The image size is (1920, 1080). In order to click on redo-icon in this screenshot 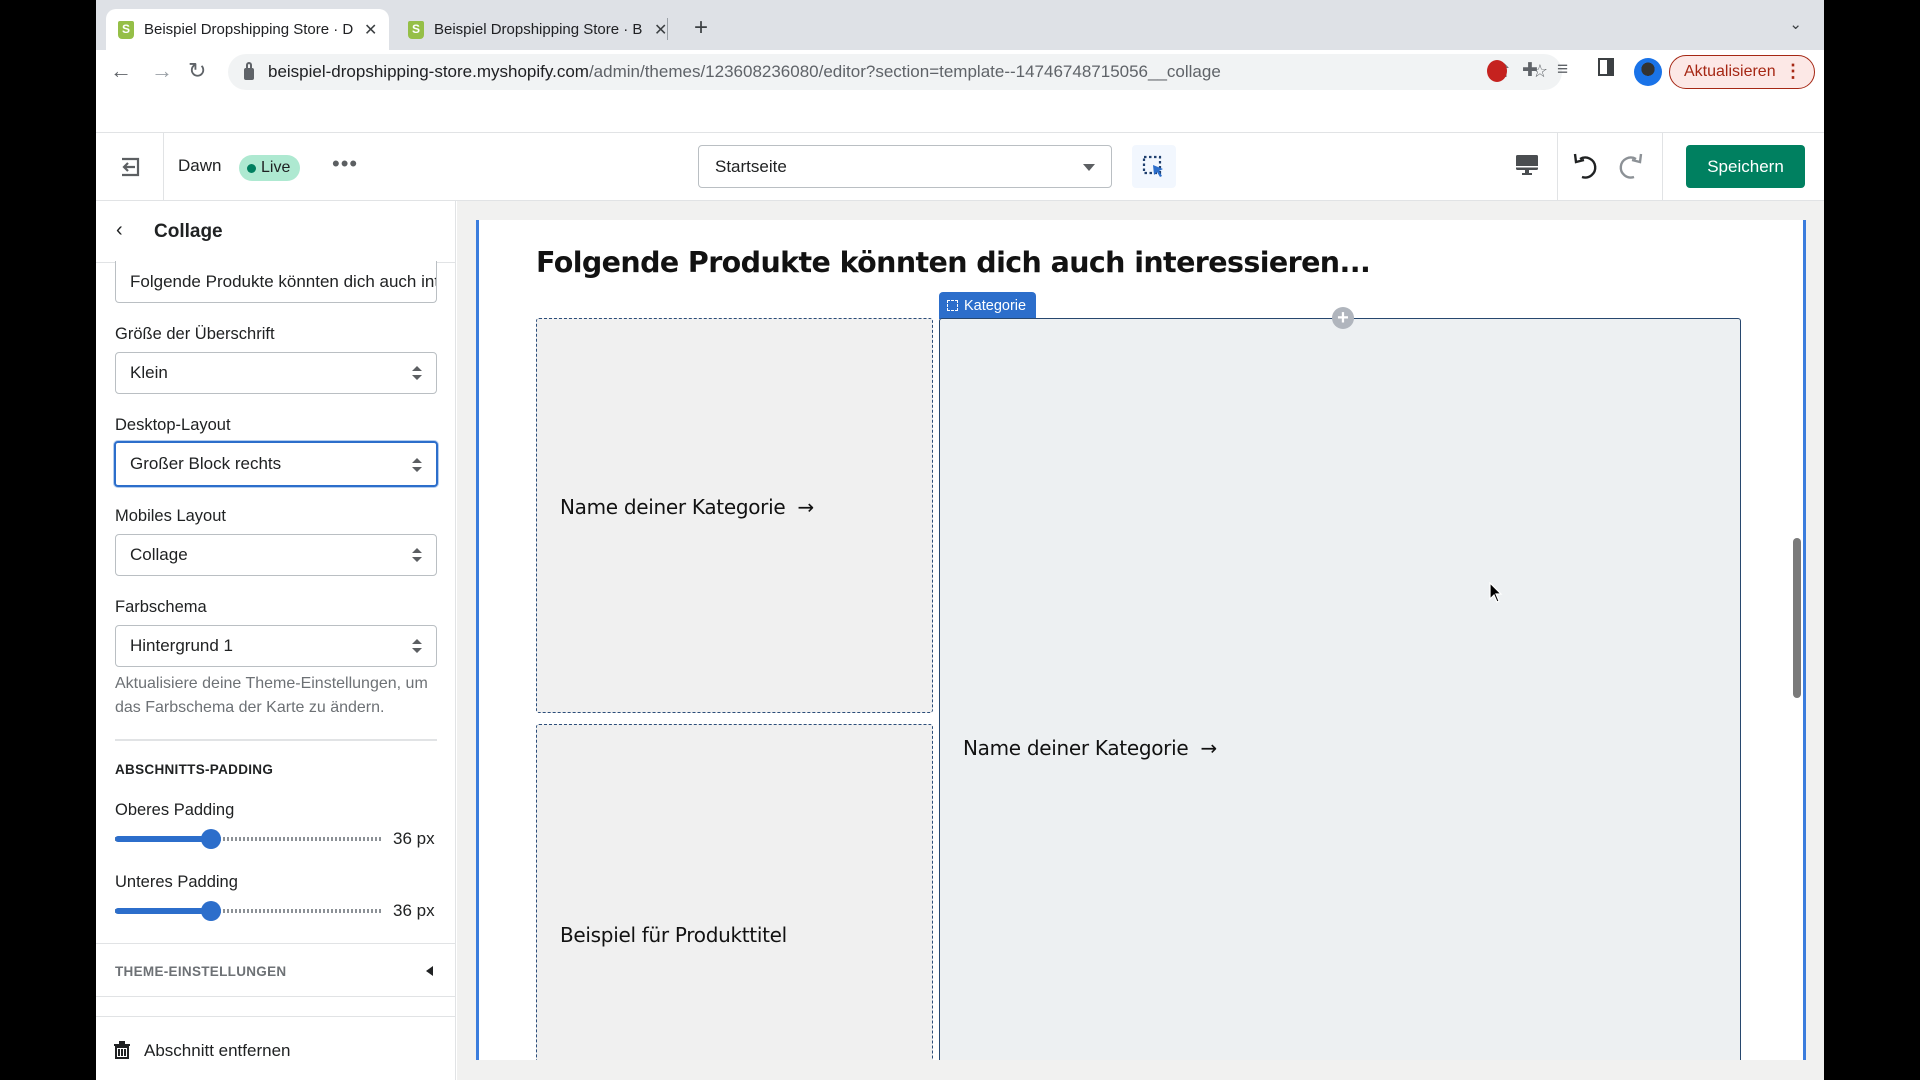, I will do `click(1631, 166)`.